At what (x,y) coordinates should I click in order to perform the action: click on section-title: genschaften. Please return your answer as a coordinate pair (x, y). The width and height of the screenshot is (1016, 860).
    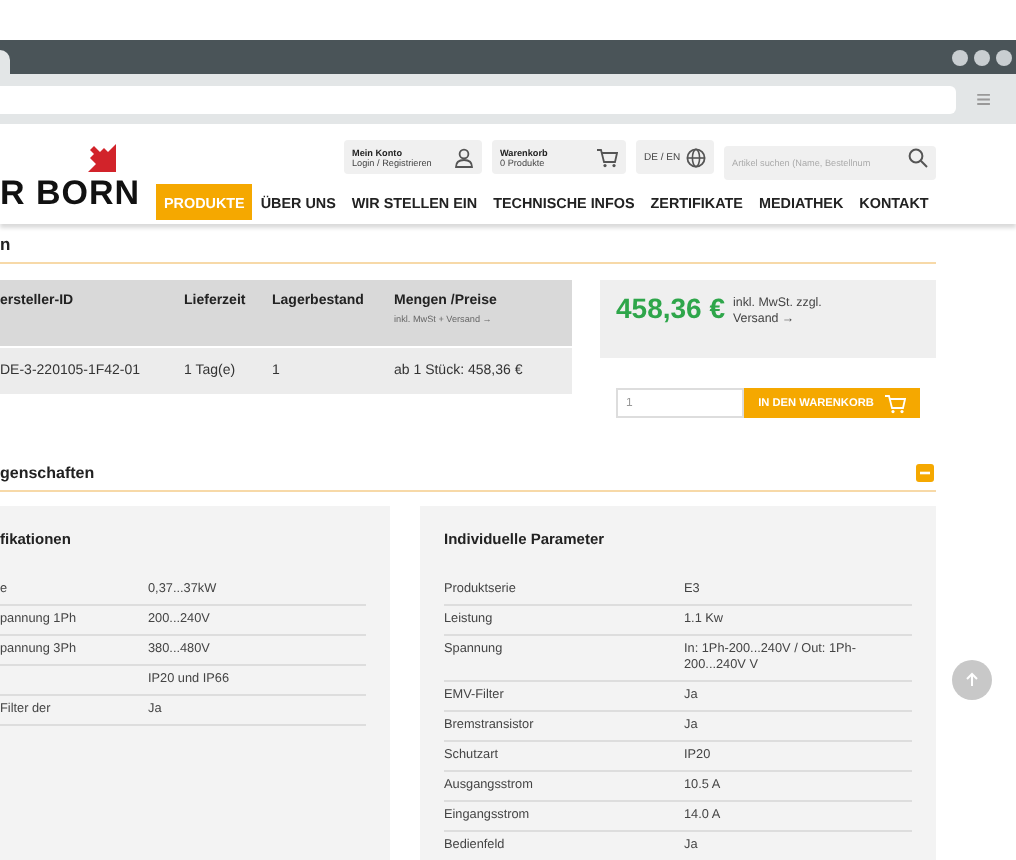
    Looking at the image, I should click on (47, 472).